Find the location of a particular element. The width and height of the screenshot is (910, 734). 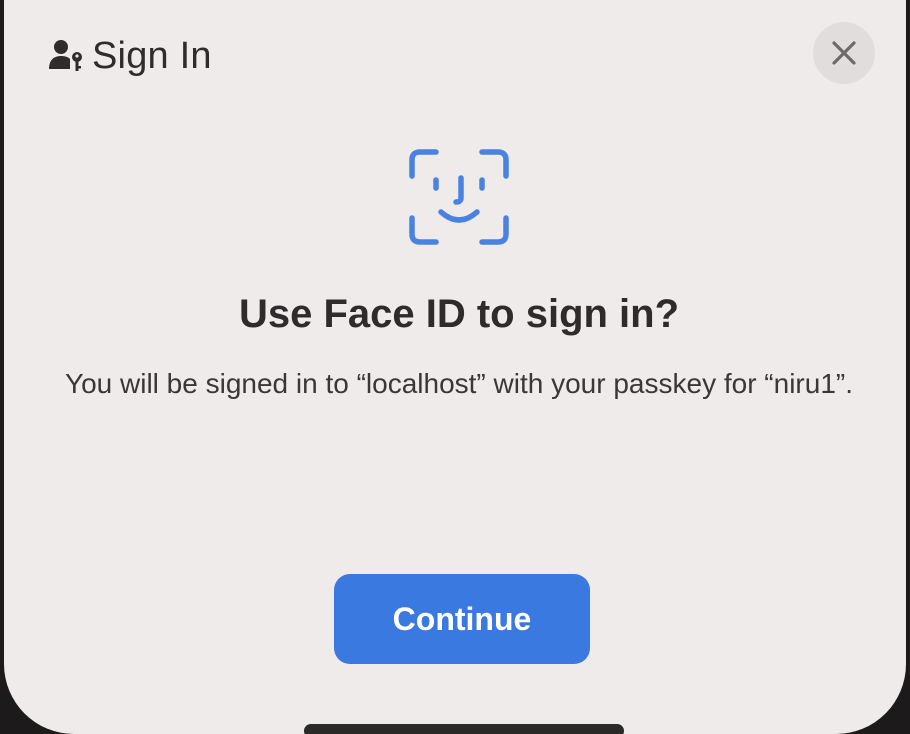

close-button is located at coordinates (844, 53).